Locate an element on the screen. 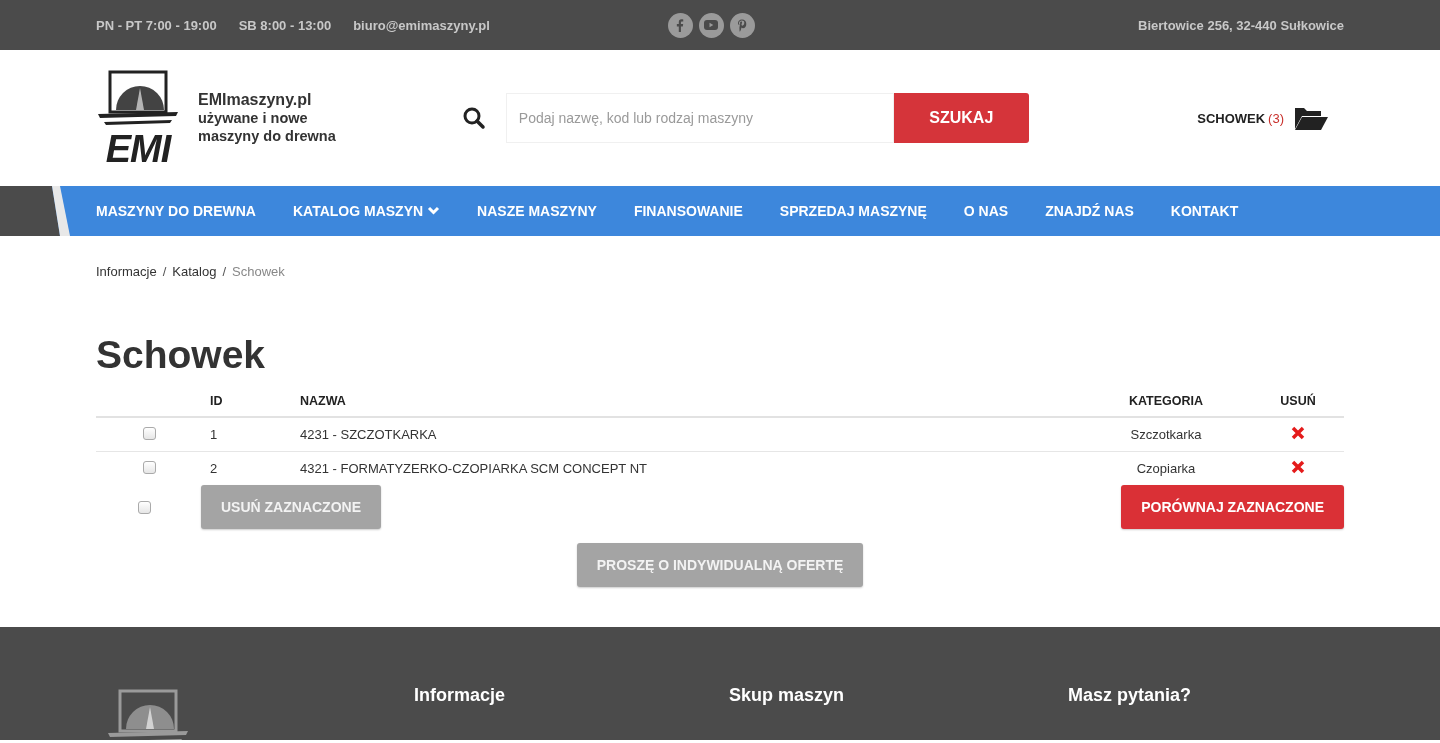  nav-corner-stripe-drawing is located at coordinates (36, 211).